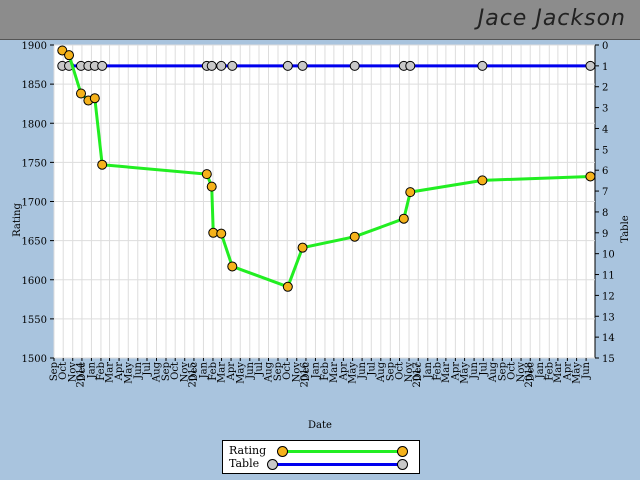  I want to click on y-axis-label-left: Rating, so click(17, 220).